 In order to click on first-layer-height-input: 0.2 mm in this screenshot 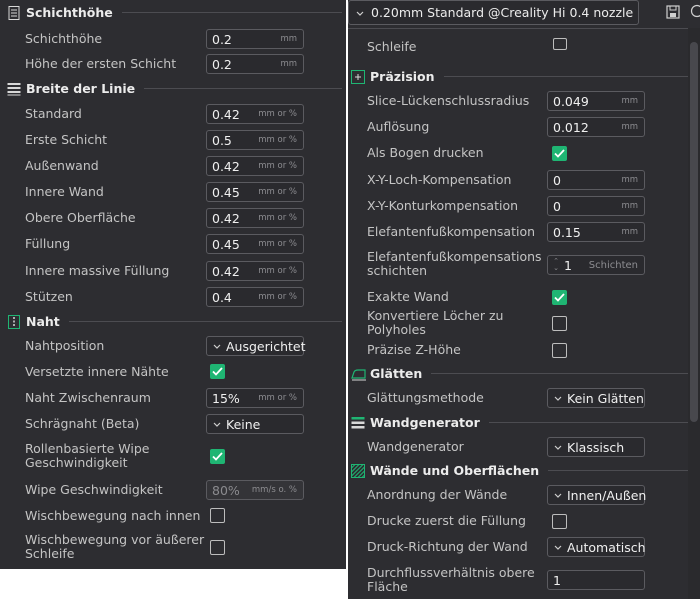, I will do `click(255, 64)`.